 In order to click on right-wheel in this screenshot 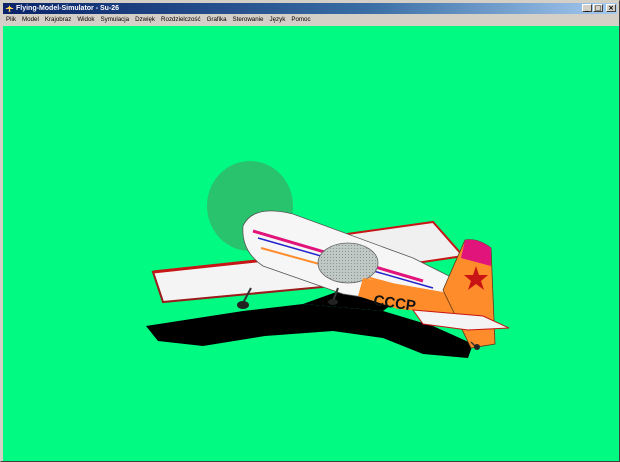, I will do `click(333, 302)`.